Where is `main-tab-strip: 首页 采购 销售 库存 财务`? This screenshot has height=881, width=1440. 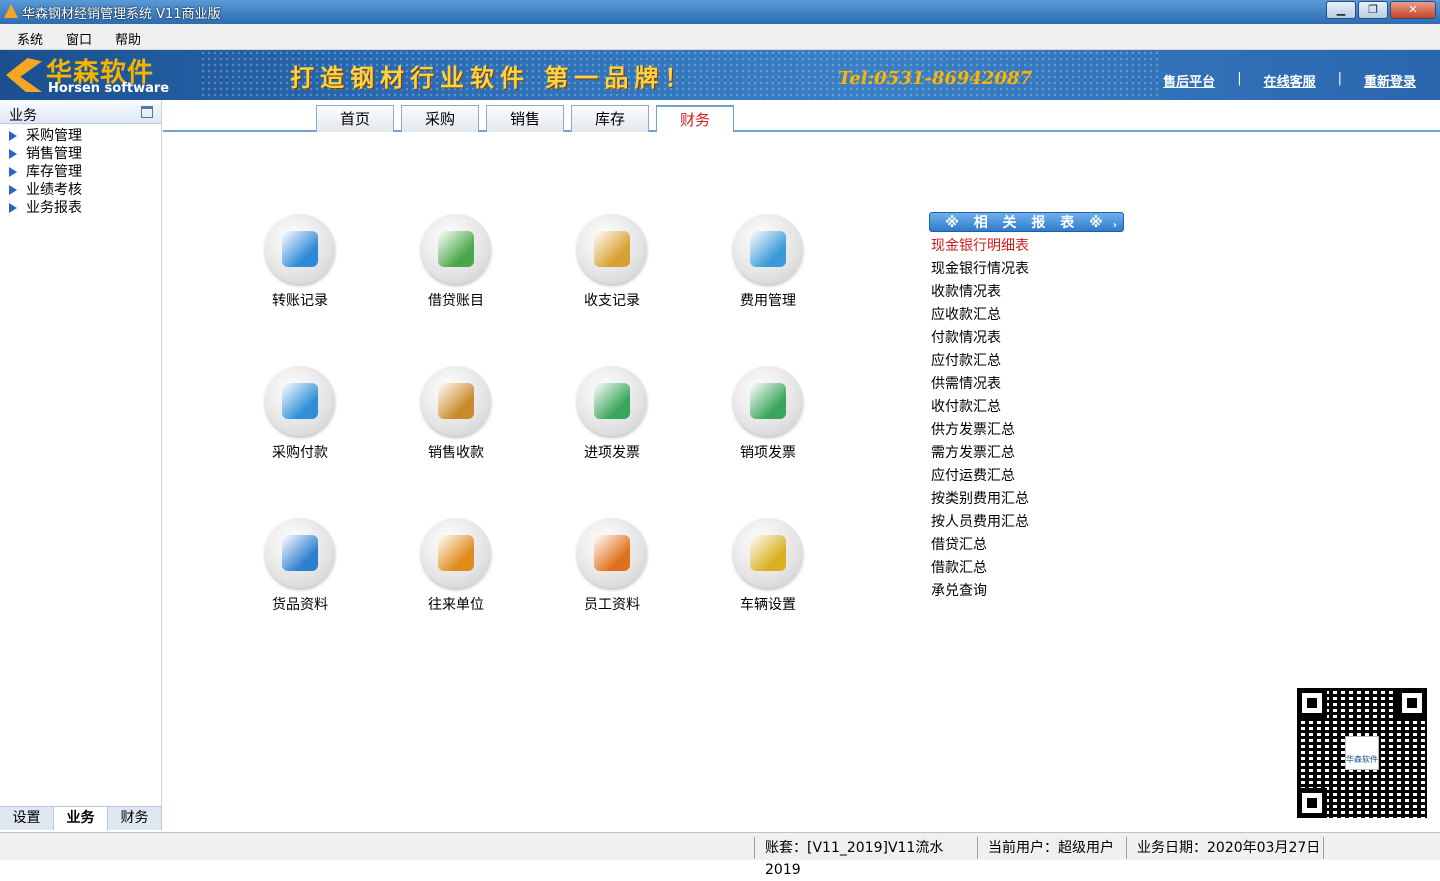
main-tab-strip: 首页 采购 销售 库存 财务 is located at coordinates (801, 117).